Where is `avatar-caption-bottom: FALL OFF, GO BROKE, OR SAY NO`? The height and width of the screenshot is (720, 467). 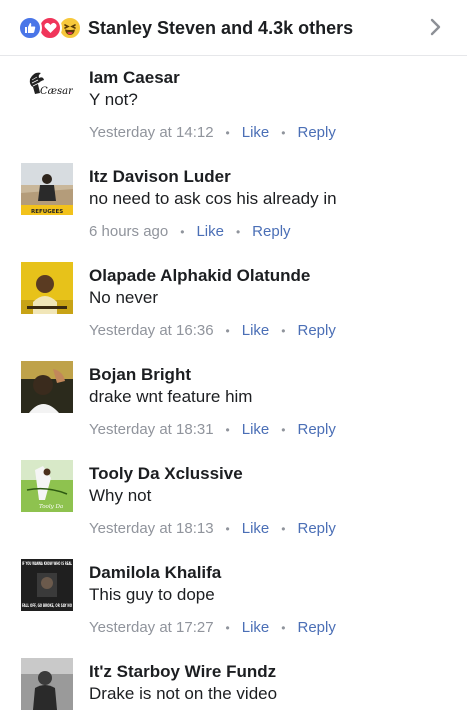
avatar-caption-bottom: FALL OFF, GO BROKE, OR SAY NO is located at coordinates (47, 605).